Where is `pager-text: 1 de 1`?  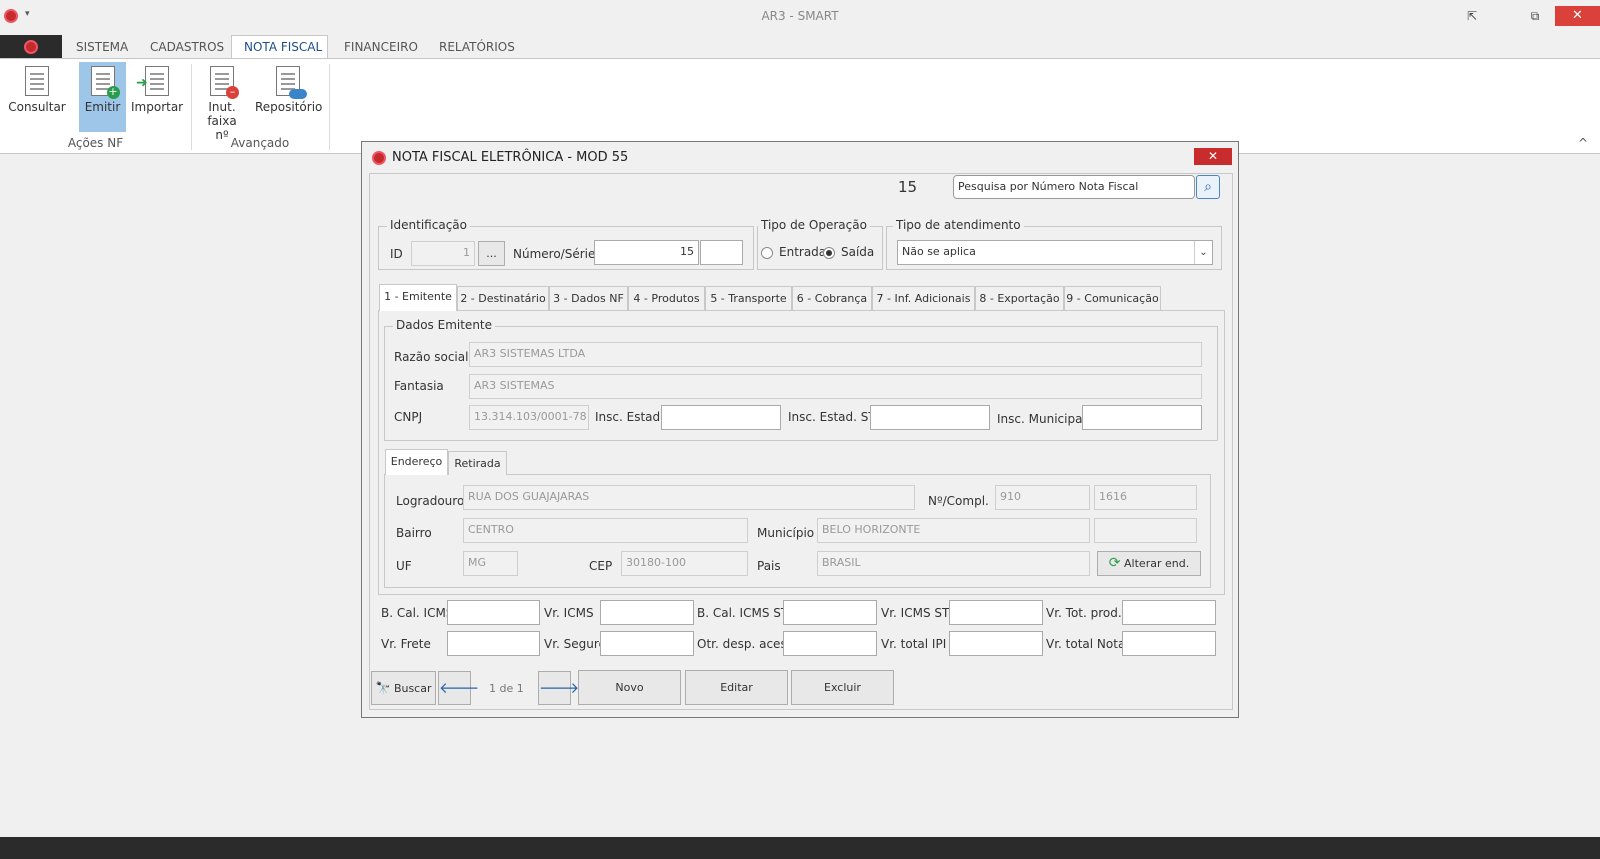
pager-text: 1 de 1 is located at coordinates (506, 688).